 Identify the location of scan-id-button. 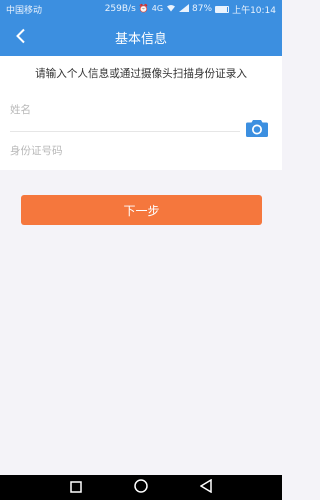
(257, 130).